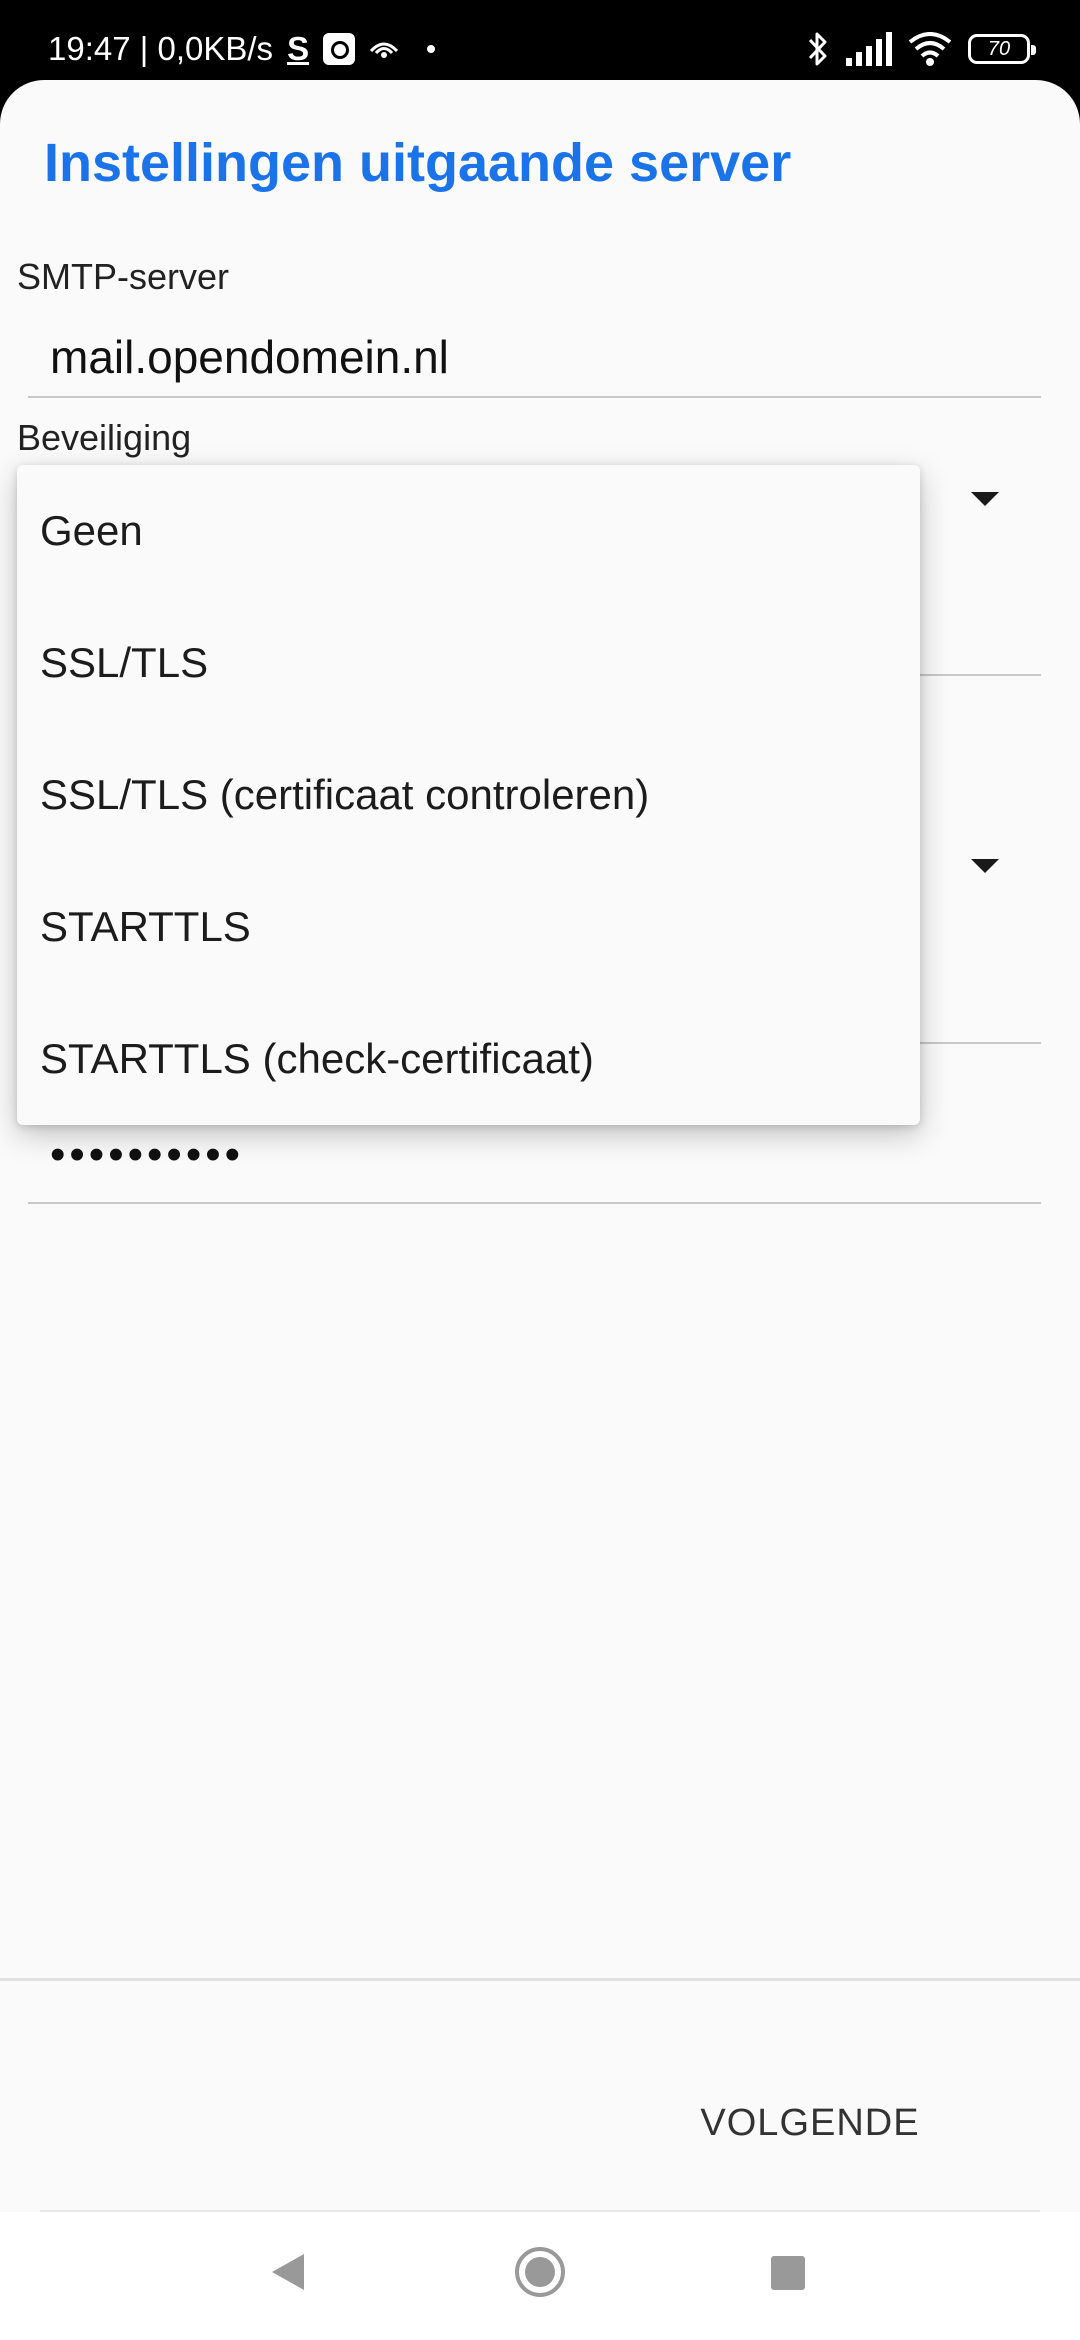  I want to click on notification-dot-icon, so click(431, 49).